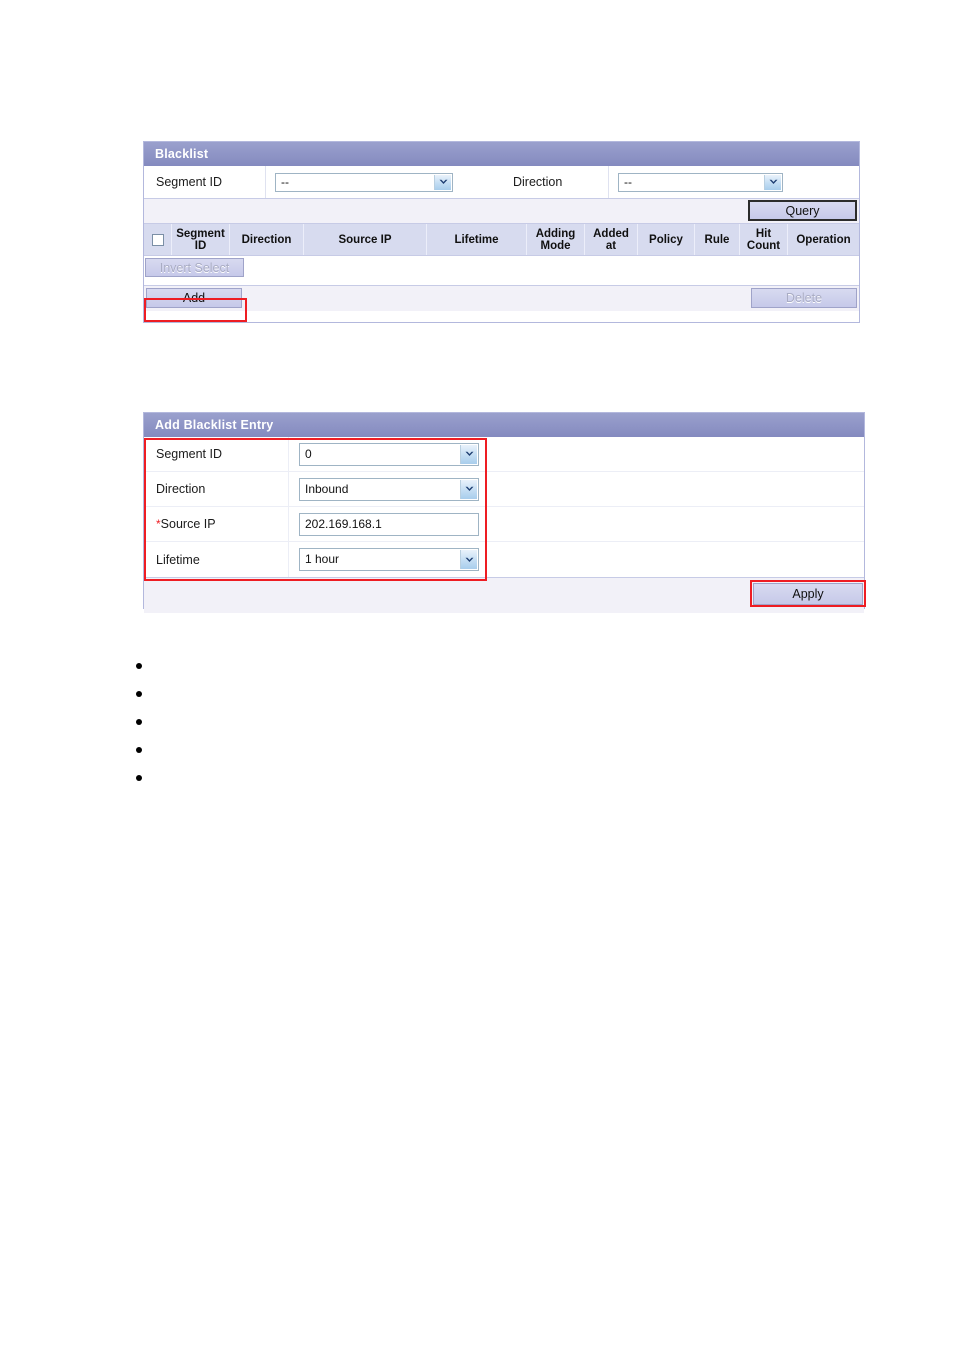 Image resolution: width=954 pixels, height=1350 pixels. Describe the element at coordinates (628, 181) in the screenshot. I see `direction-filter-value: --` at that location.